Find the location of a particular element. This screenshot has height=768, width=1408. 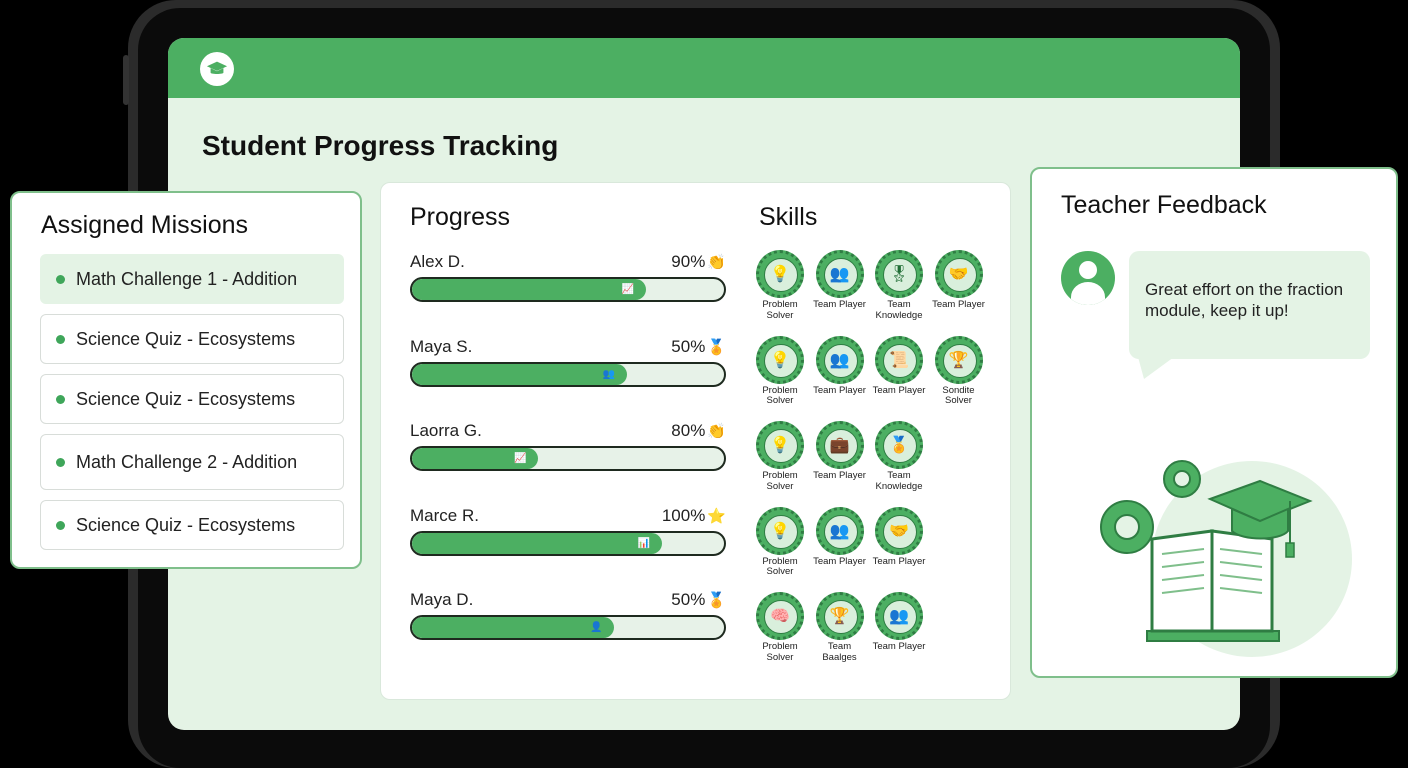

graduation-cap-logo-icon is located at coordinates (217, 69).